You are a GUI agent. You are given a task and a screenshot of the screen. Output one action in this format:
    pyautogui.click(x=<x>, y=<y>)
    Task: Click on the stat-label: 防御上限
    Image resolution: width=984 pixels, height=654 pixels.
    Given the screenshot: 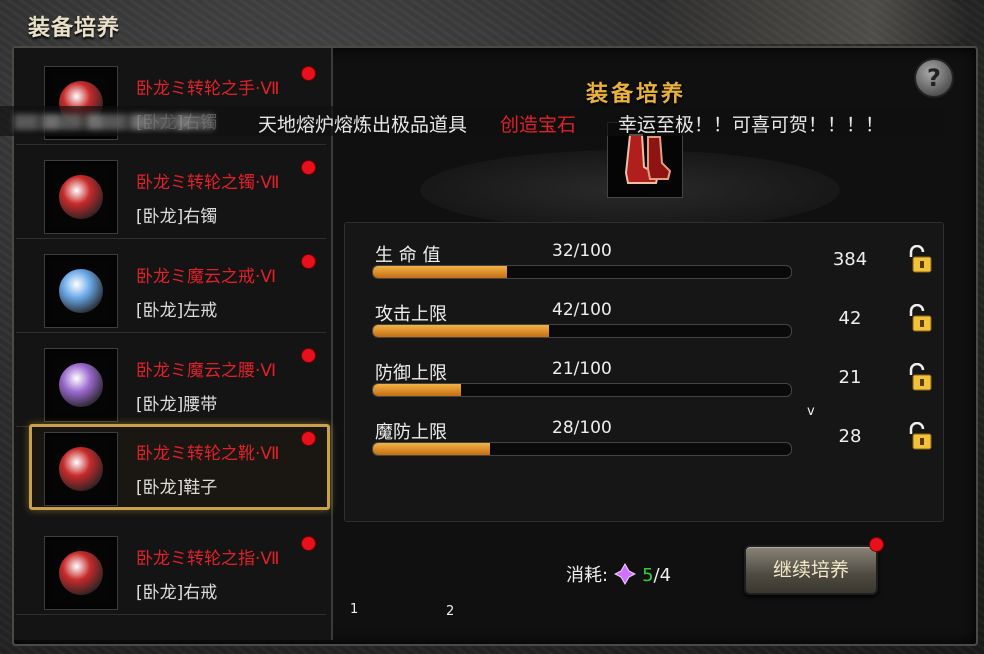 What is the action you would take?
    pyautogui.click(x=411, y=373)
    